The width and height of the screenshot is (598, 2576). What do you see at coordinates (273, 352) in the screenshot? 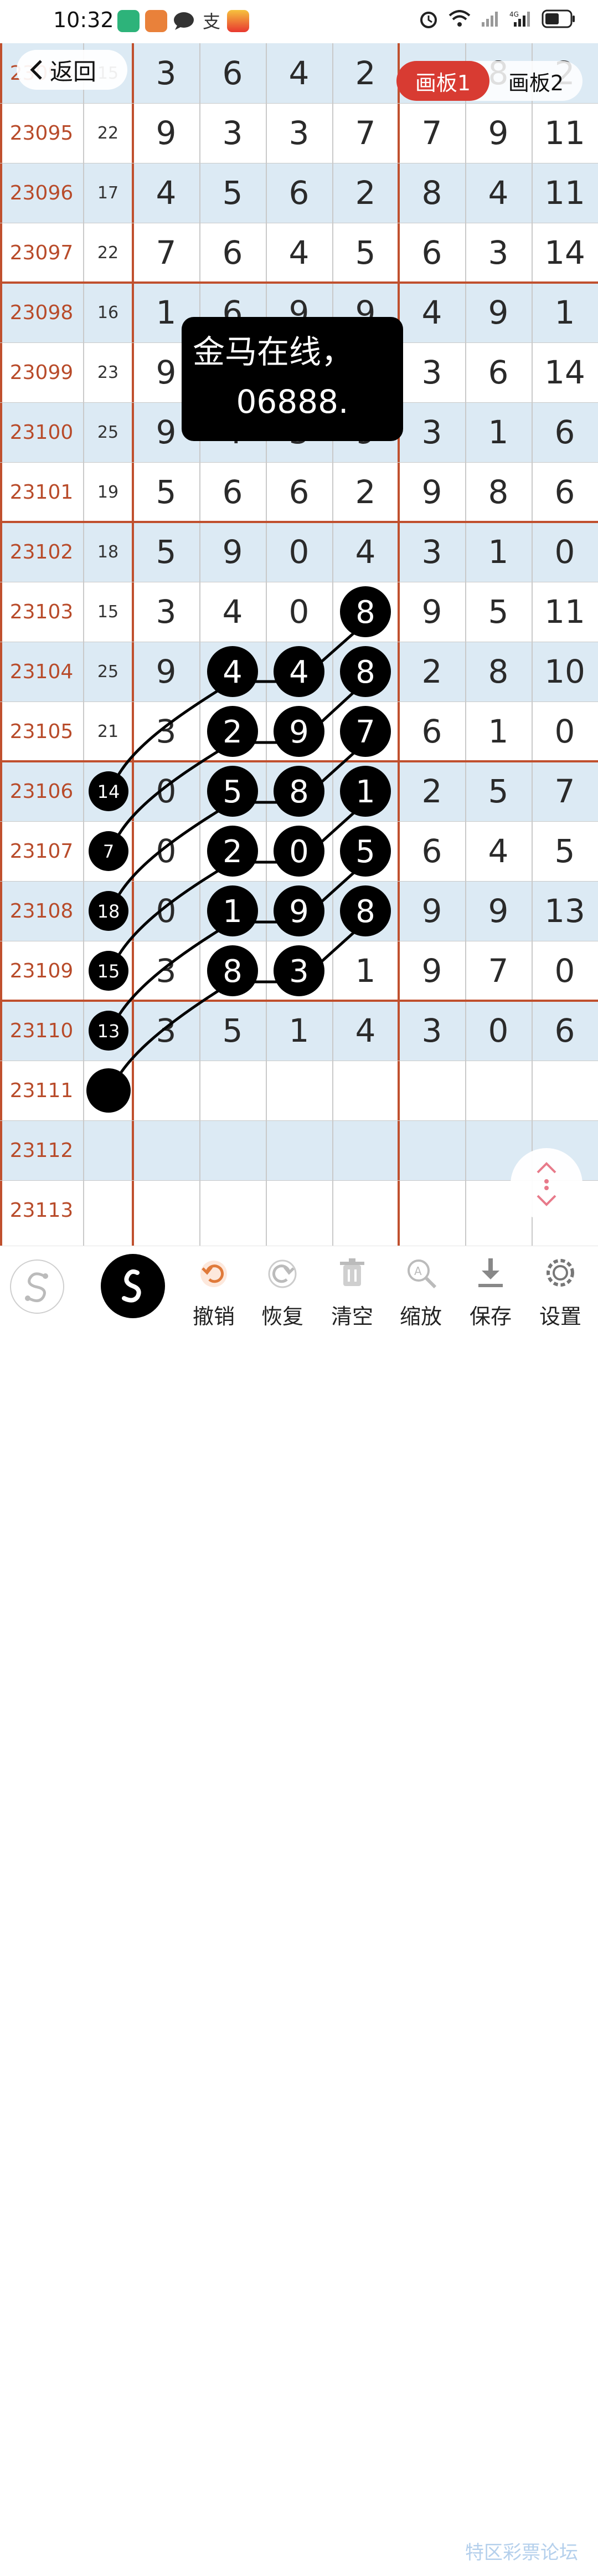
I see `toast-line-1: 金马在线，` at bounding box center [273, 352].